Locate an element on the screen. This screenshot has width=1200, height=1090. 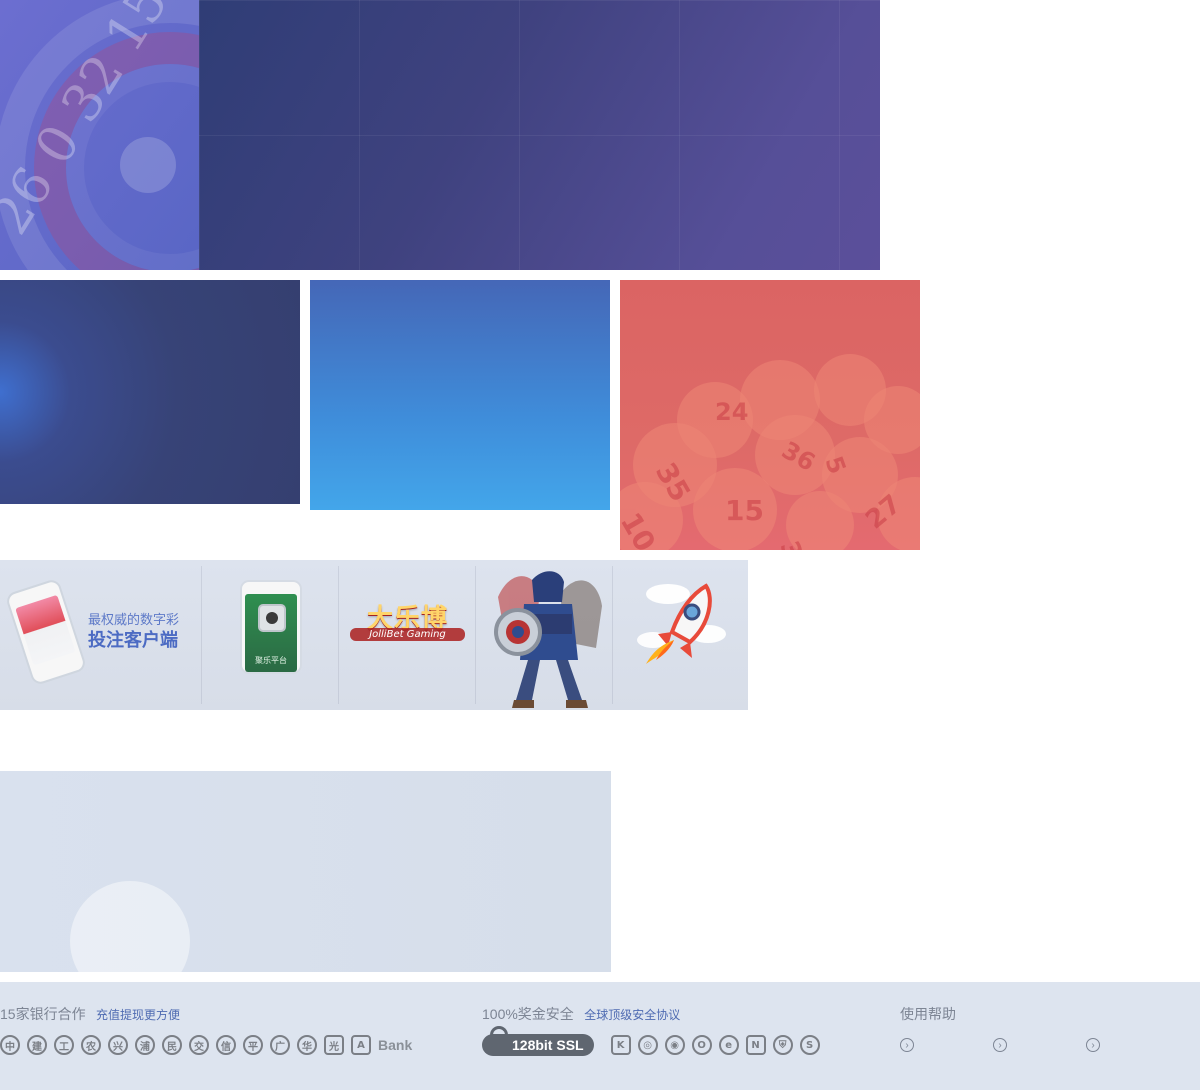
safari-icon: S is located at coordinates (809, 1045).